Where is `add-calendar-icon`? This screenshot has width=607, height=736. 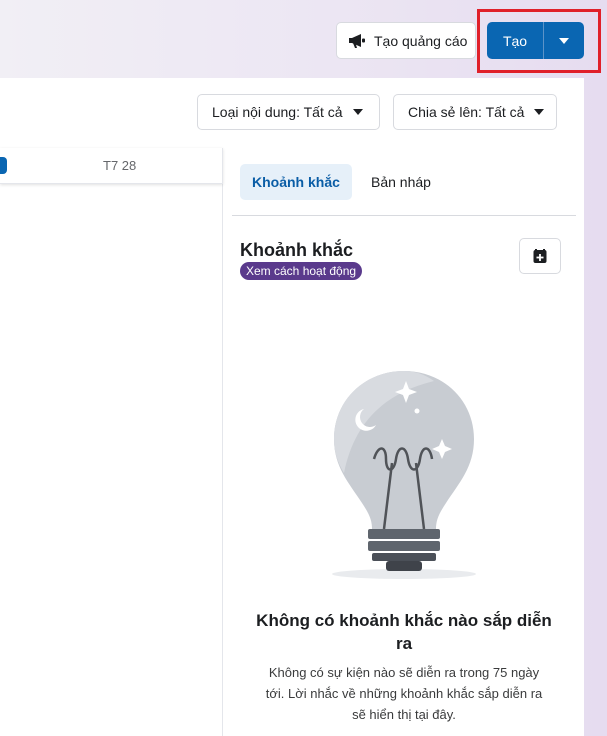 add-calendar-icon is located at coordinates (540, 256).